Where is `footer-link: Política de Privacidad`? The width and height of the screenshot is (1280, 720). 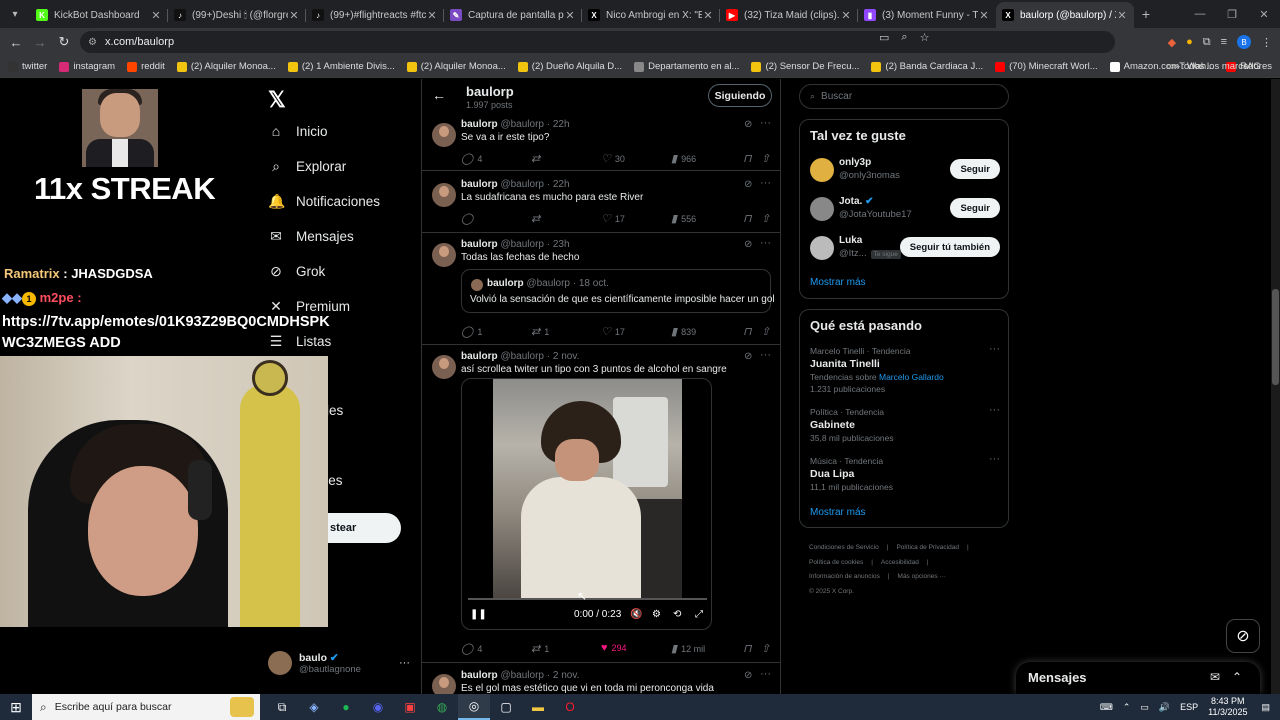
footer-link: Política de Privacidad is located at coordinates (927, 547).